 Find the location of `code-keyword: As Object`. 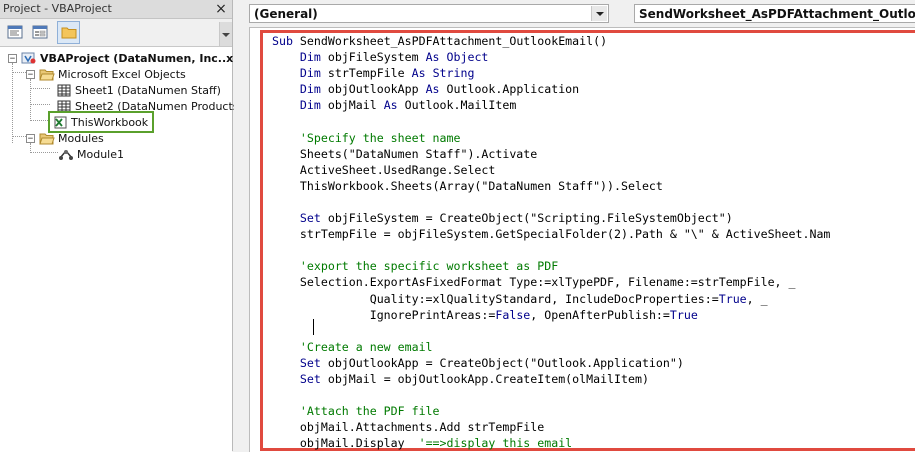

code-keyword: As Object is located at coordinates (457, 57).